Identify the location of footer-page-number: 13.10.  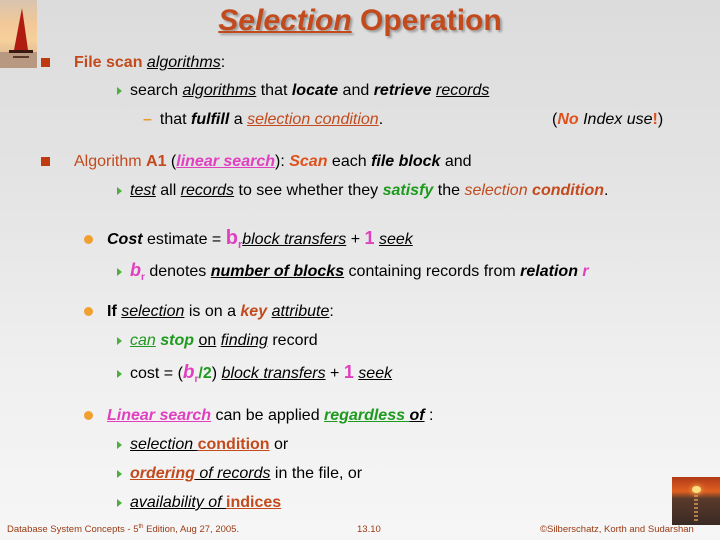
(369, 529).